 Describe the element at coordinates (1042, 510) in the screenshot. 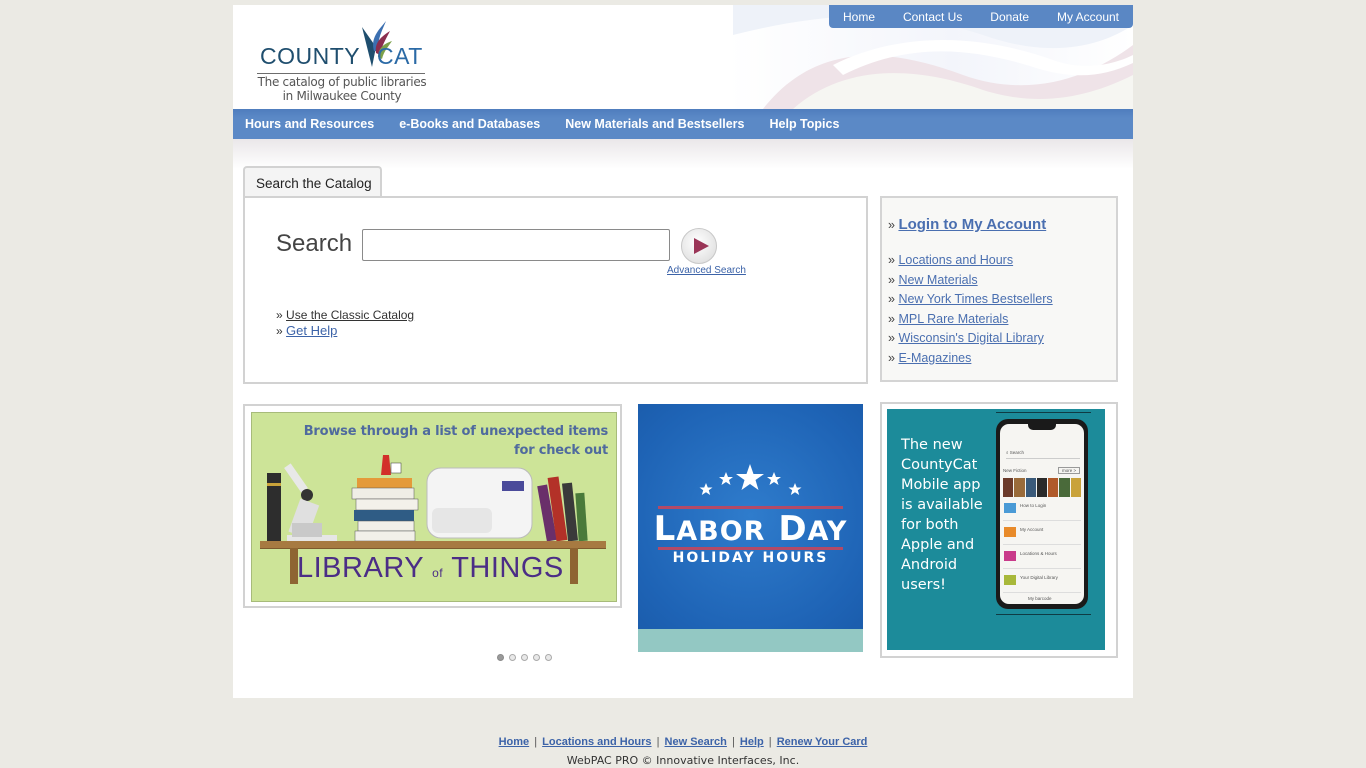

I see `phone-row: How to Login` at that location.